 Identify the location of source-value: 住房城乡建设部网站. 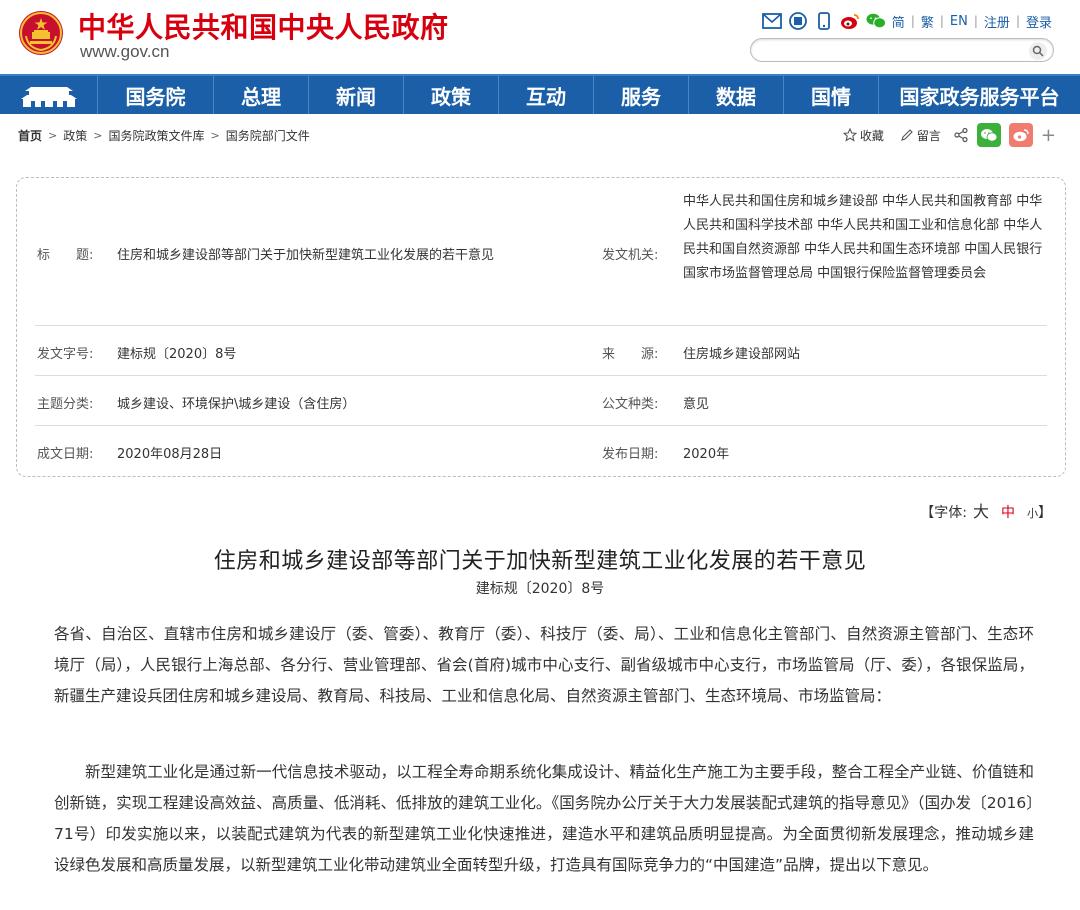
(742, 354).